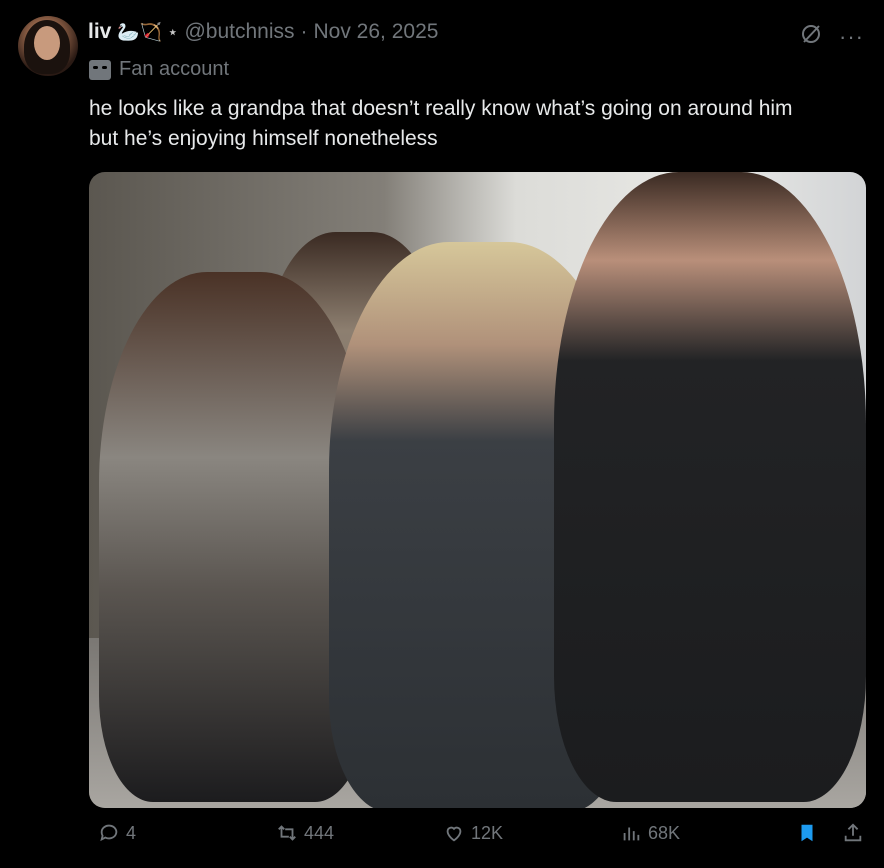 The width and height of the screenshot is (884, 868). What do you see at coordinates (263, 138) in the screenshot?
I see `post-text-line: but he’s enjoying himself nonetheless` at bounding box center [263, 138].